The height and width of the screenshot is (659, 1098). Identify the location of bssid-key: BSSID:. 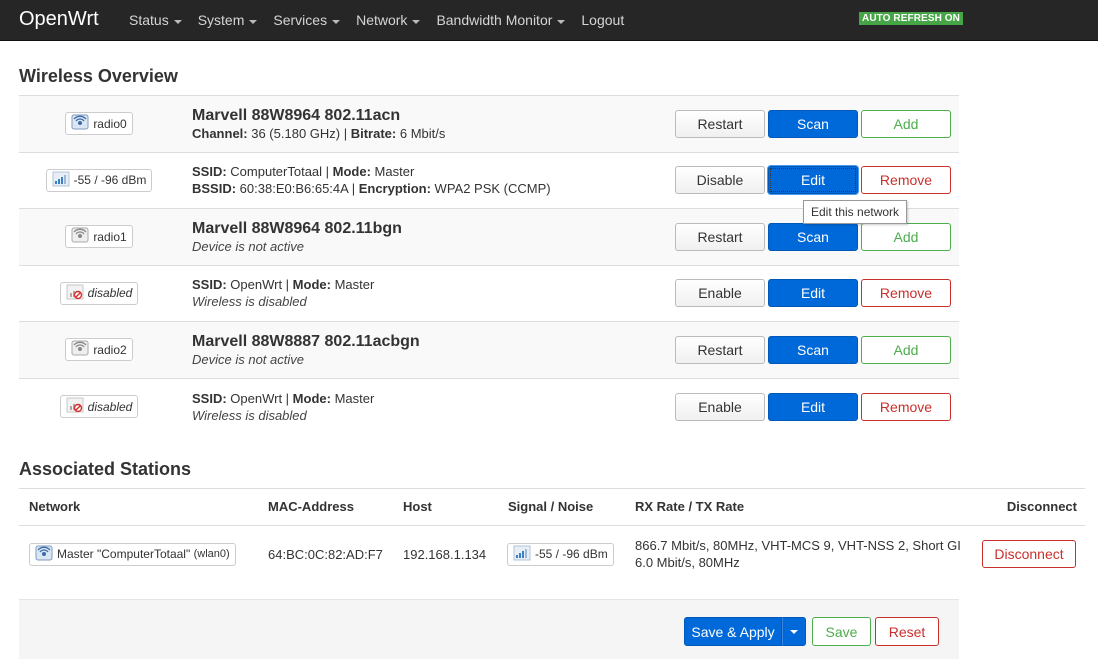
(214, 189).